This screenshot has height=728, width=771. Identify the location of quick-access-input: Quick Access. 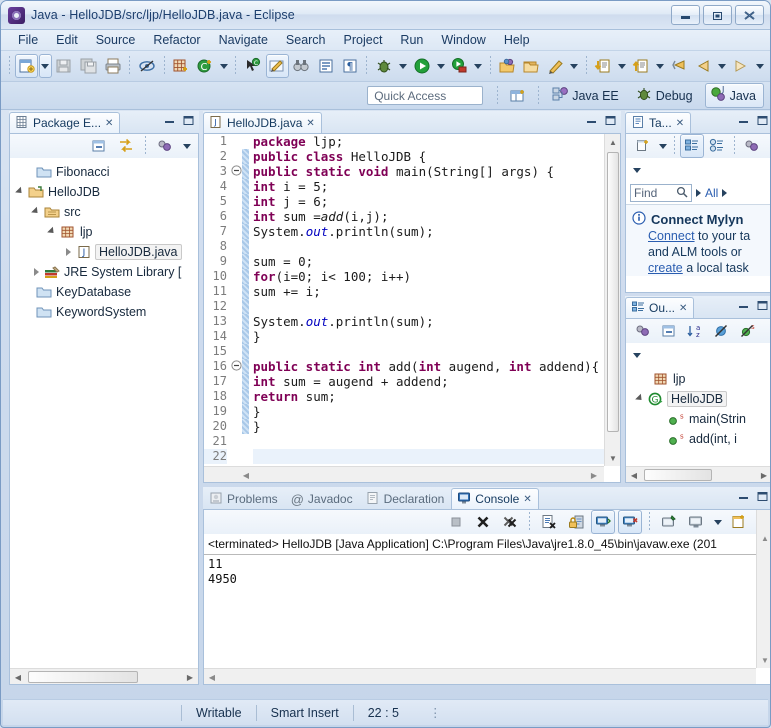
(425, 95).